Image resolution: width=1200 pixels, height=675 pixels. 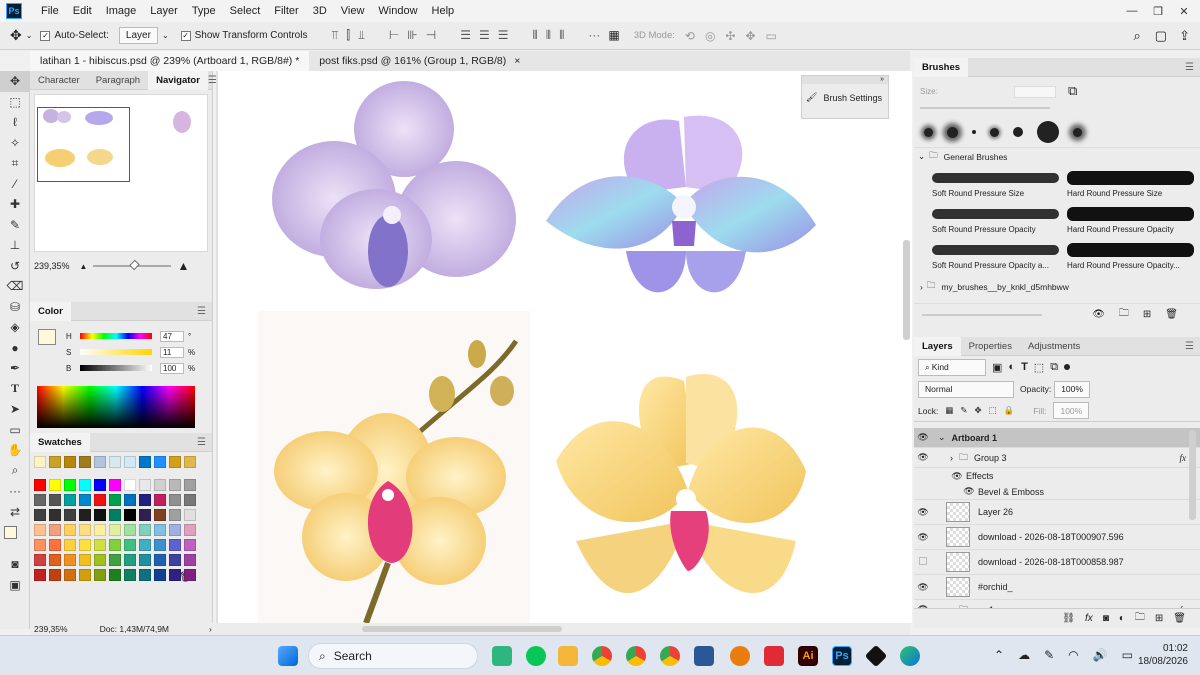 I want to click on 3d-roll-icon: ◎, so click(x=710, y=36).